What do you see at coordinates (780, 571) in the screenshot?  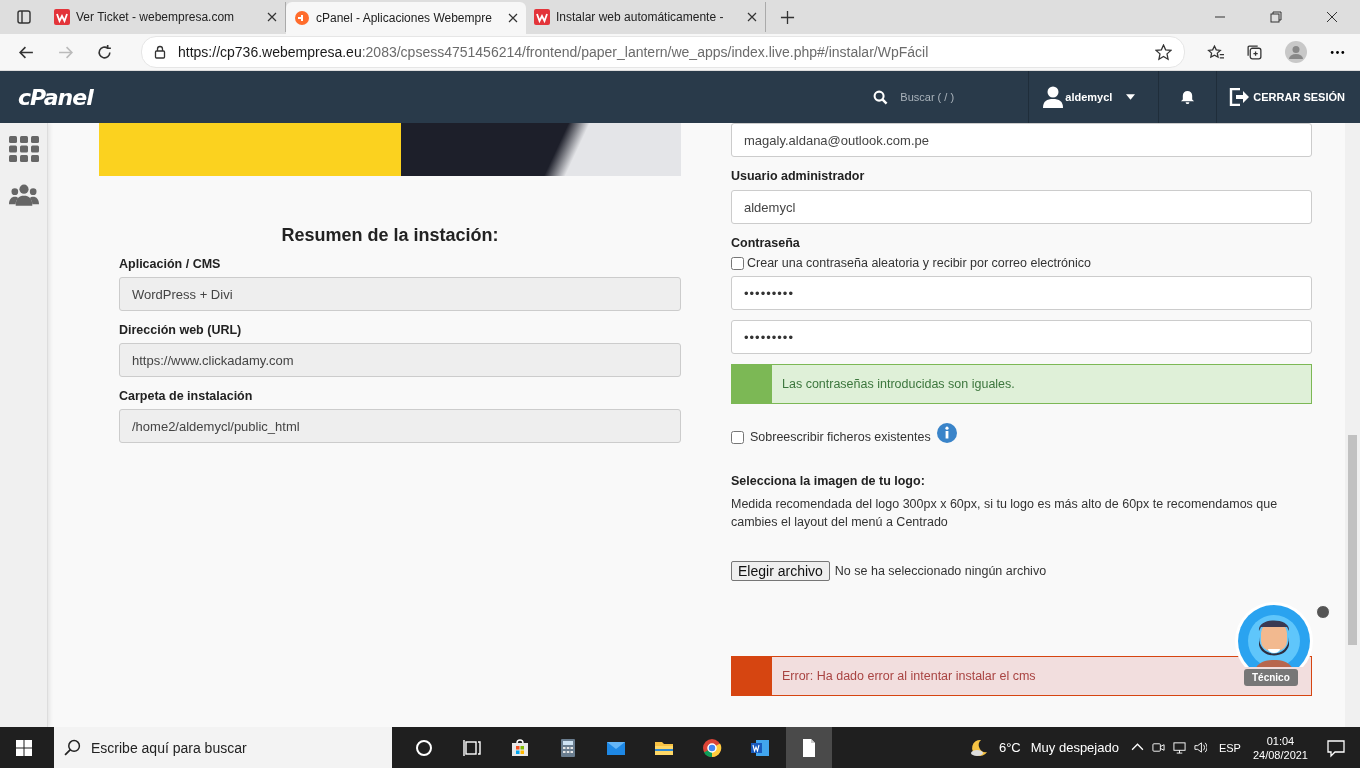 I see `choose-file-button: Elegir archivo` at bounding box center [780, 571].